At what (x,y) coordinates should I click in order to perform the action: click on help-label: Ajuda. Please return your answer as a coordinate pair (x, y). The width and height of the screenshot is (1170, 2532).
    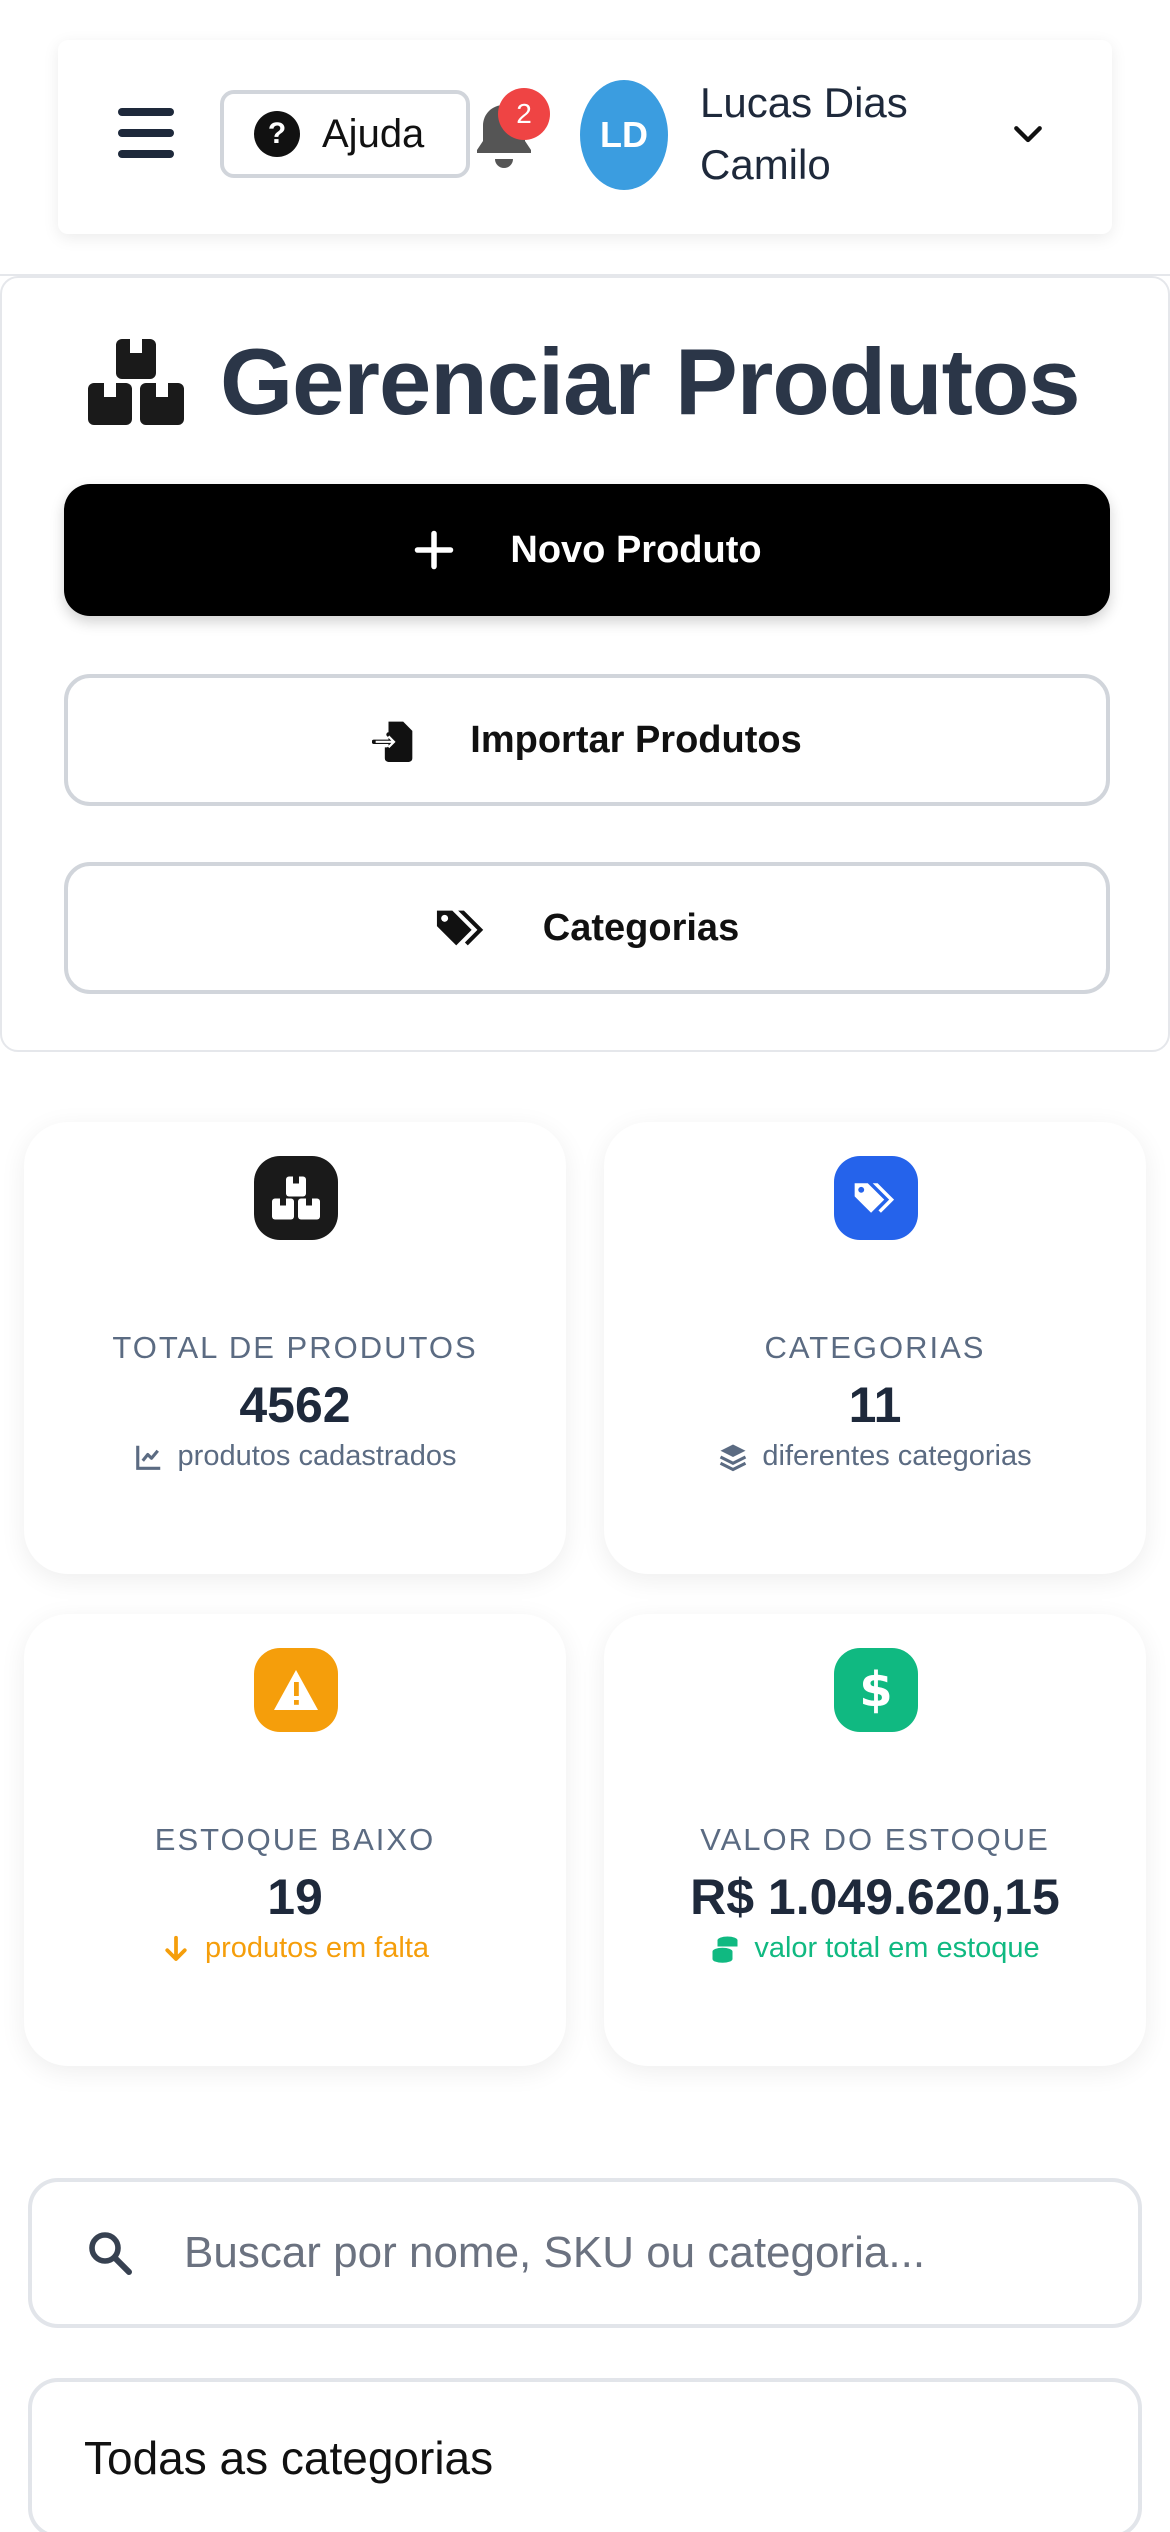
    Looking at the image, I should click on (373, 133).